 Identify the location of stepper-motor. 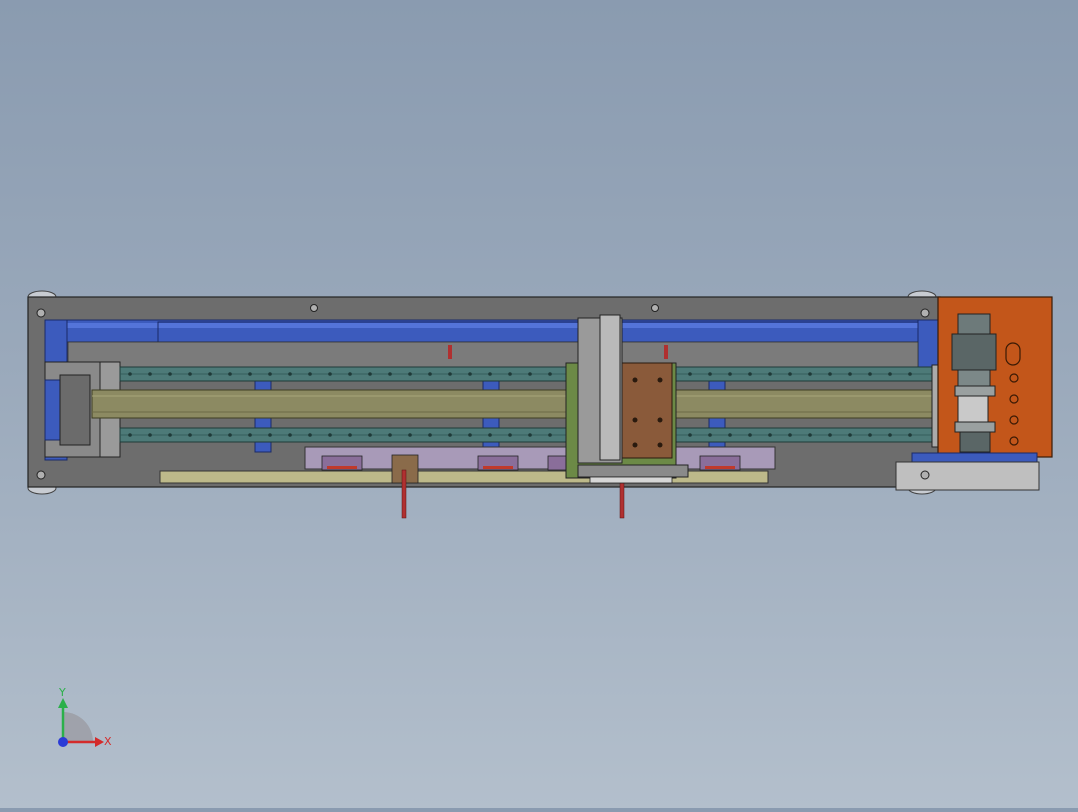
(974, 383).